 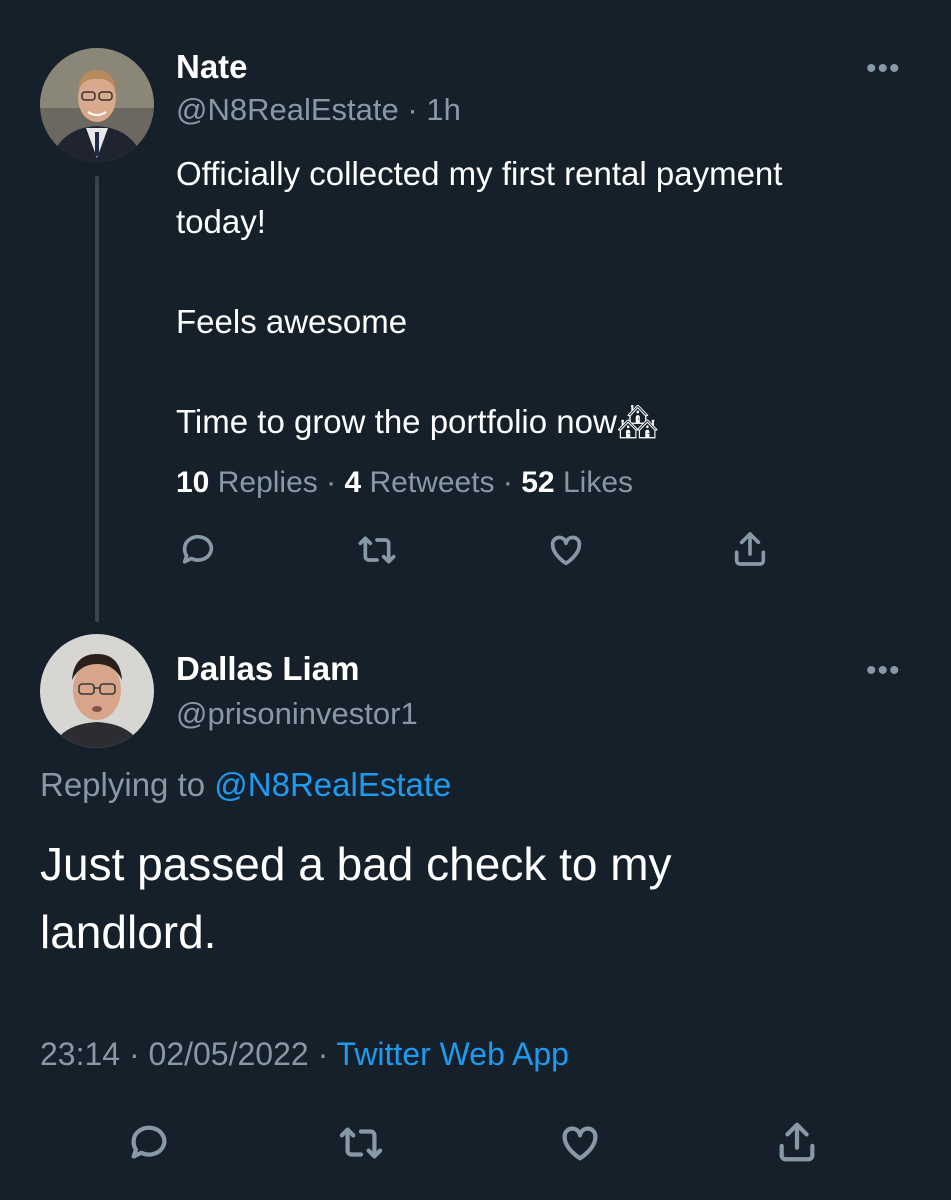 What do you see at coordinates (80, 1054) in the screenshot?
I see `tweet-timestamp: 23:14` at bounding box center [80, 1054].